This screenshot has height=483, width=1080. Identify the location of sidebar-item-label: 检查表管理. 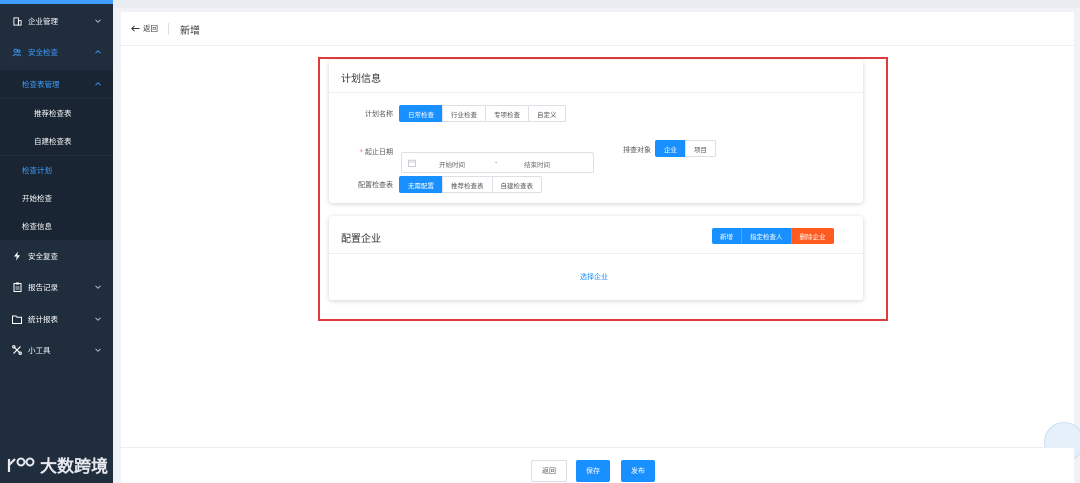
(41, 84).